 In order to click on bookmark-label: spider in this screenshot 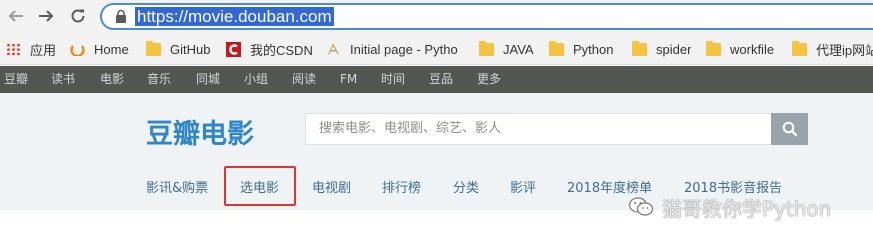, I will do `click(674, 49)`.